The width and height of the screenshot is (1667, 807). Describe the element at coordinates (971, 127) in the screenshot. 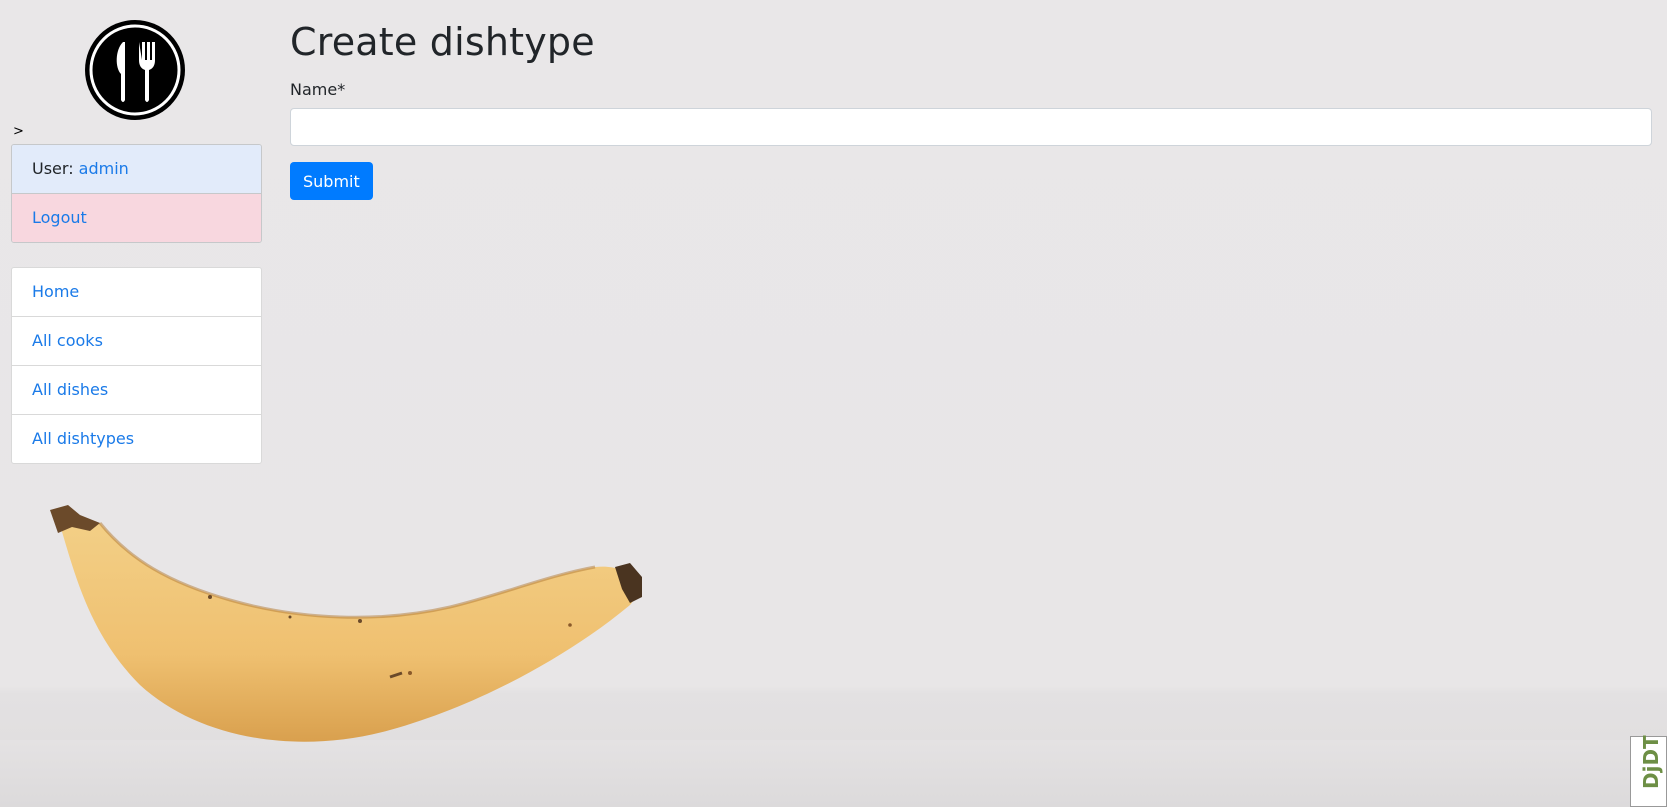

I see `name-input` at that location.